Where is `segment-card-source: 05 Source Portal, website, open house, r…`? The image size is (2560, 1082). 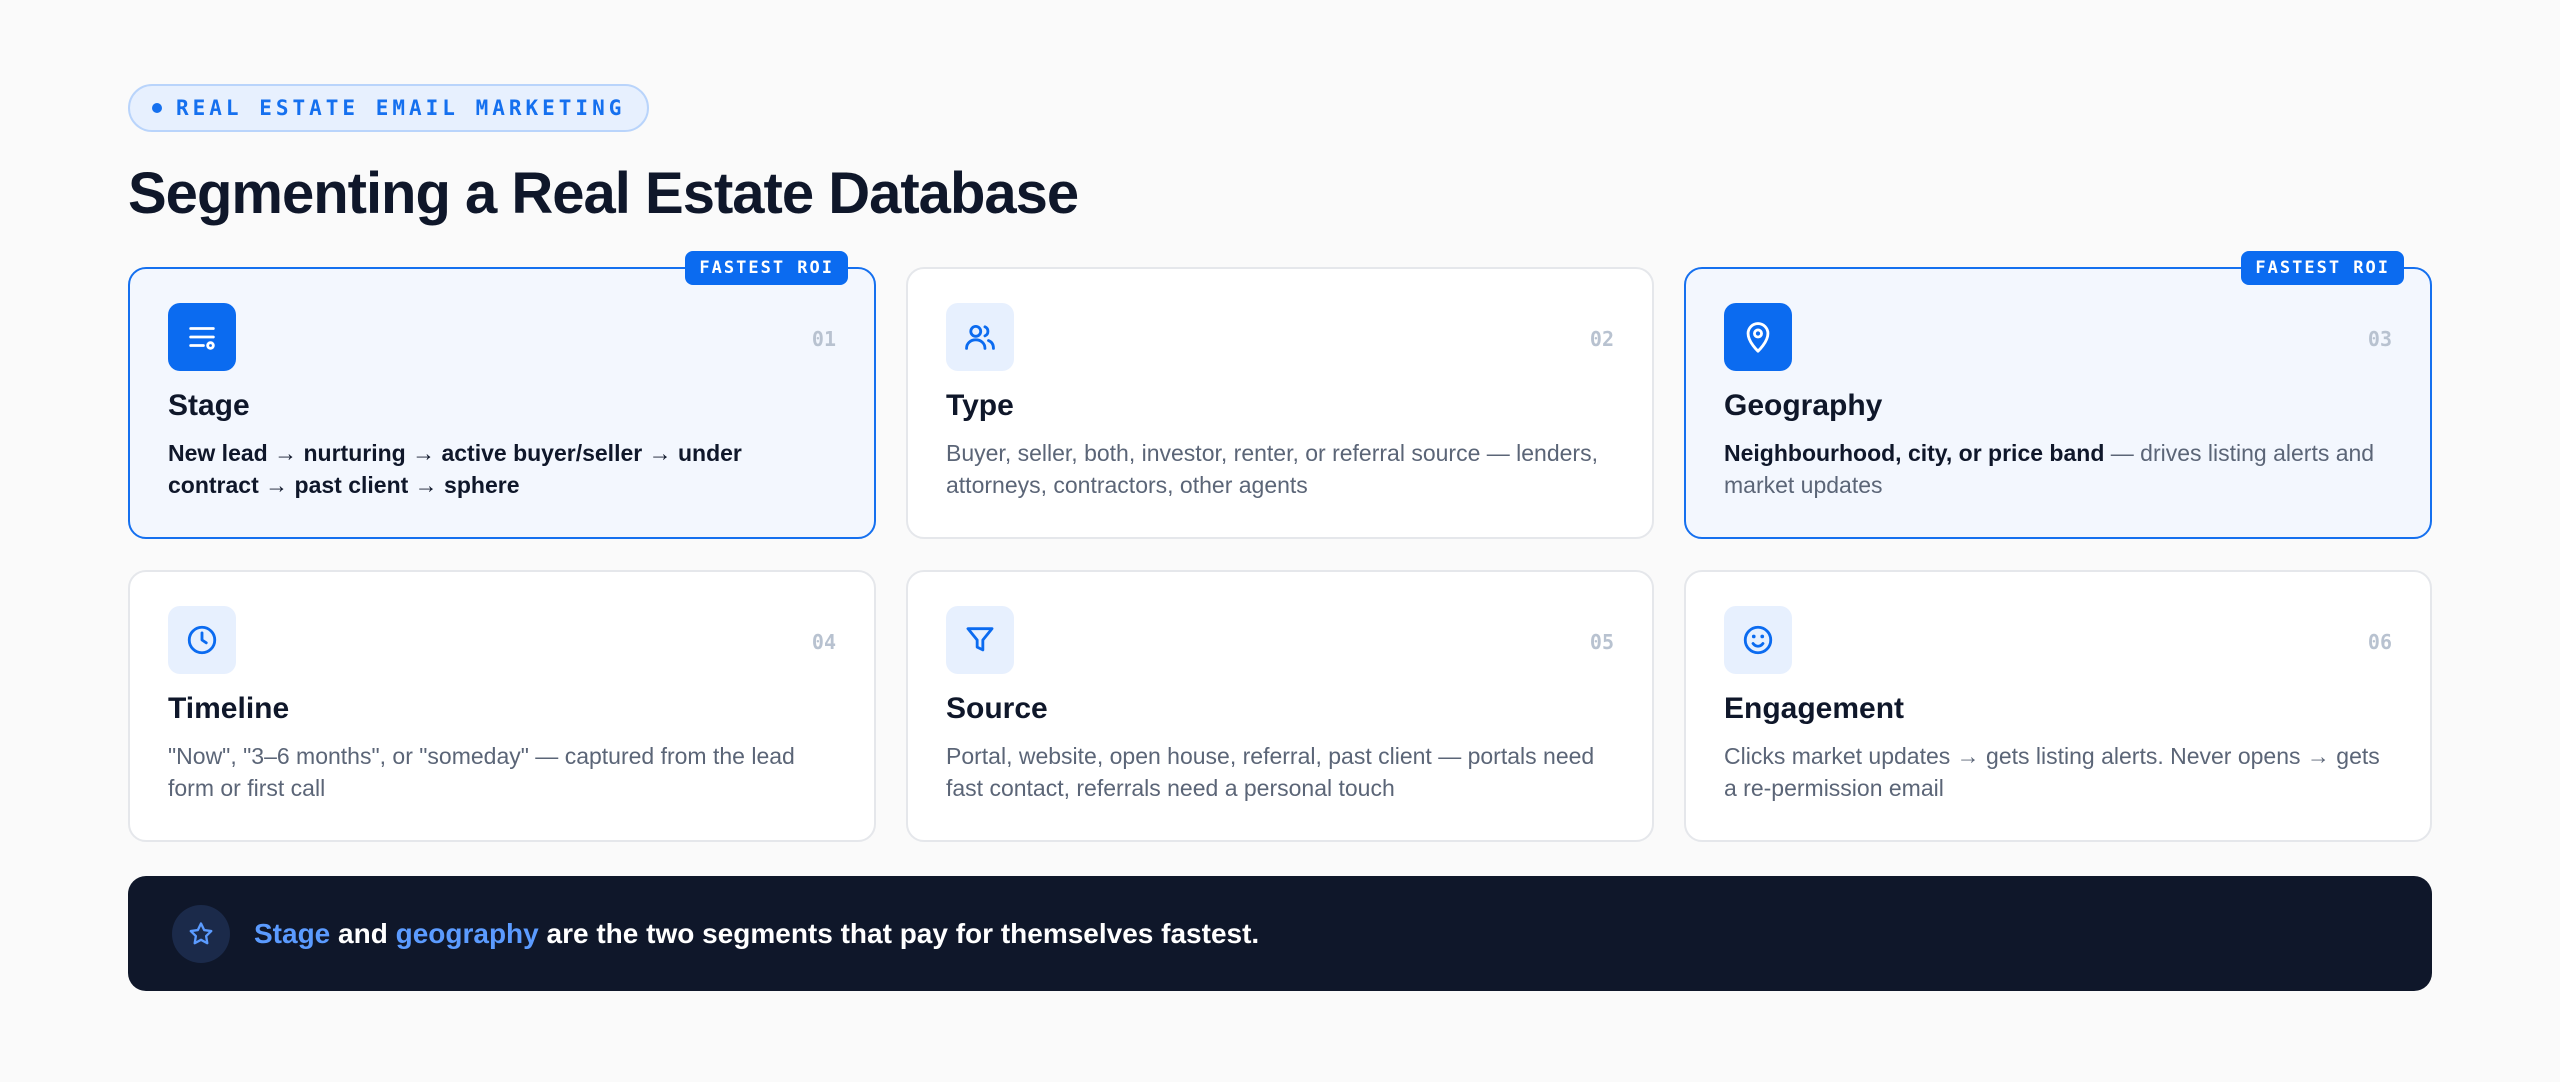 segment-card-source: 05 Source Portal, website, open house, r… is located at coordinates (1280, 706).